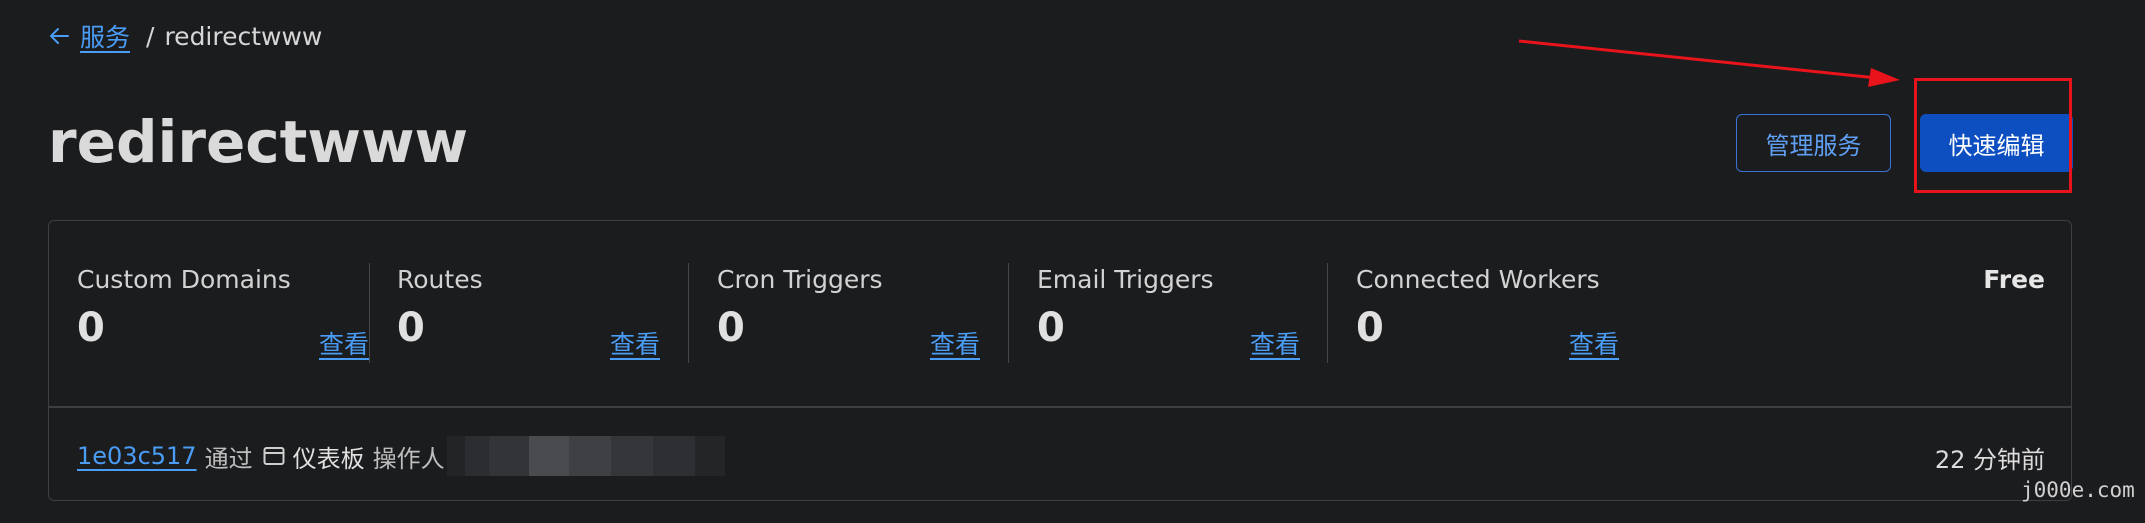 The width and height of the screenshot is (2145, 523). Describe the element at coordinates (849, 313) in the screenshot. I see `stat-cron-triggers: Cron Triggers 0 查看` at that location.